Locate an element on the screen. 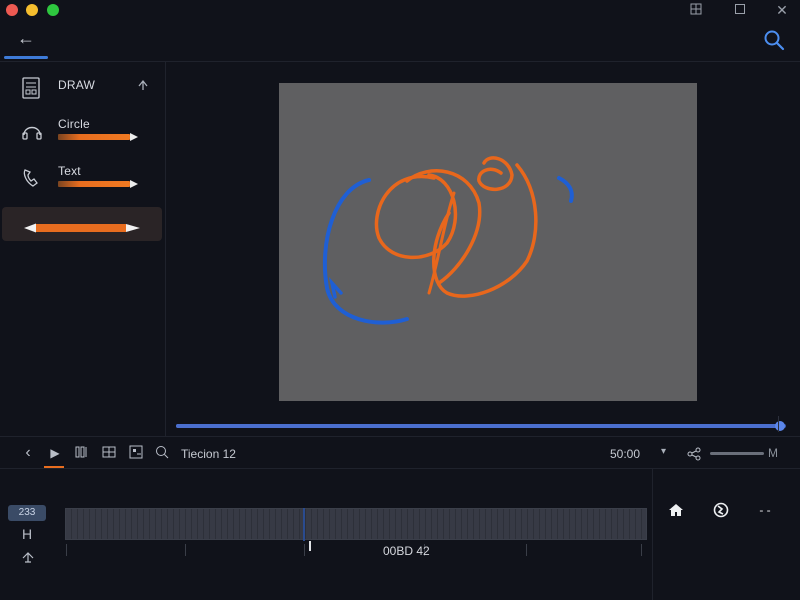 This screenshot has height=600, width=800. sidebar-item-circle: Circle is located at coordinates (83, 134).